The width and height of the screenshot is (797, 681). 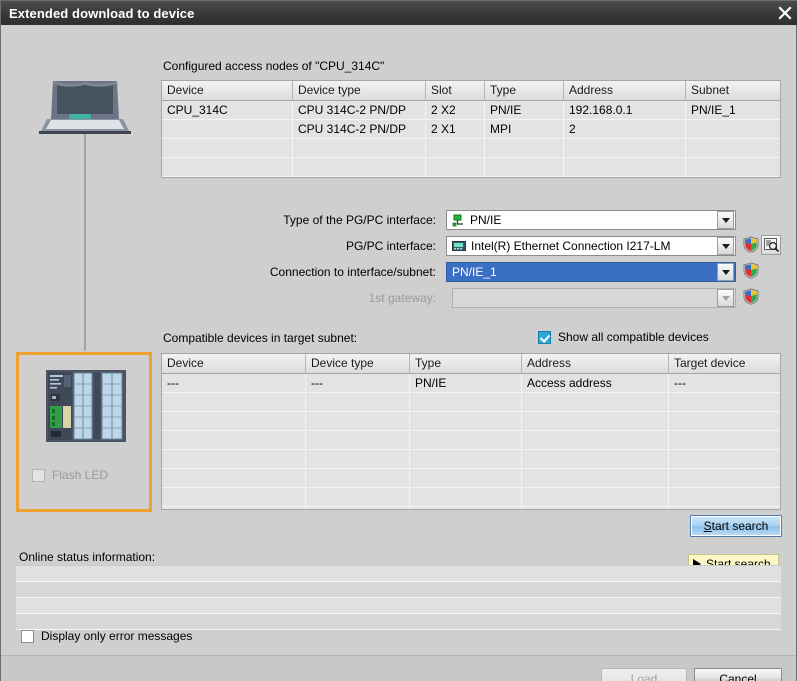 I want to click on load-button: Load, so click(x=644, y=674).